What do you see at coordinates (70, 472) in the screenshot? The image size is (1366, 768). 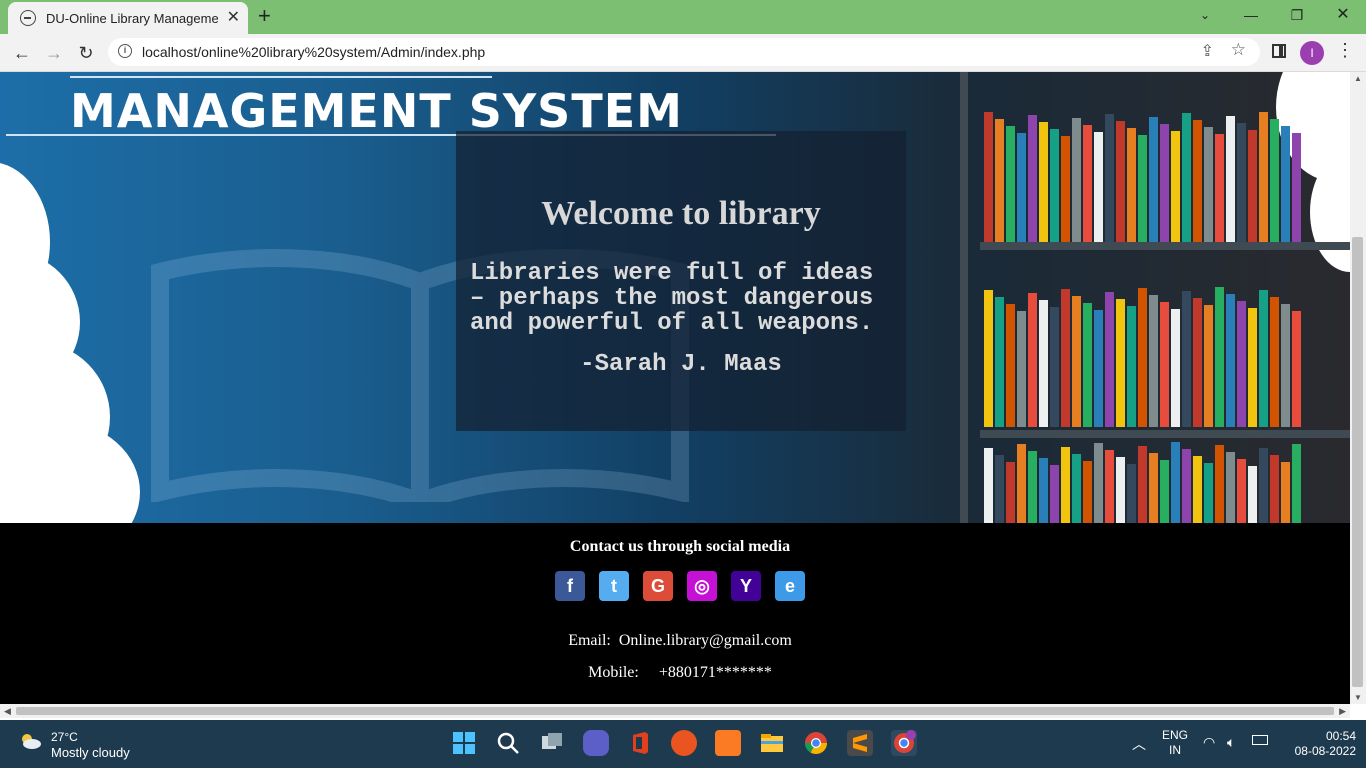 I see `cloud-shape` at bounding box center [70, 472].